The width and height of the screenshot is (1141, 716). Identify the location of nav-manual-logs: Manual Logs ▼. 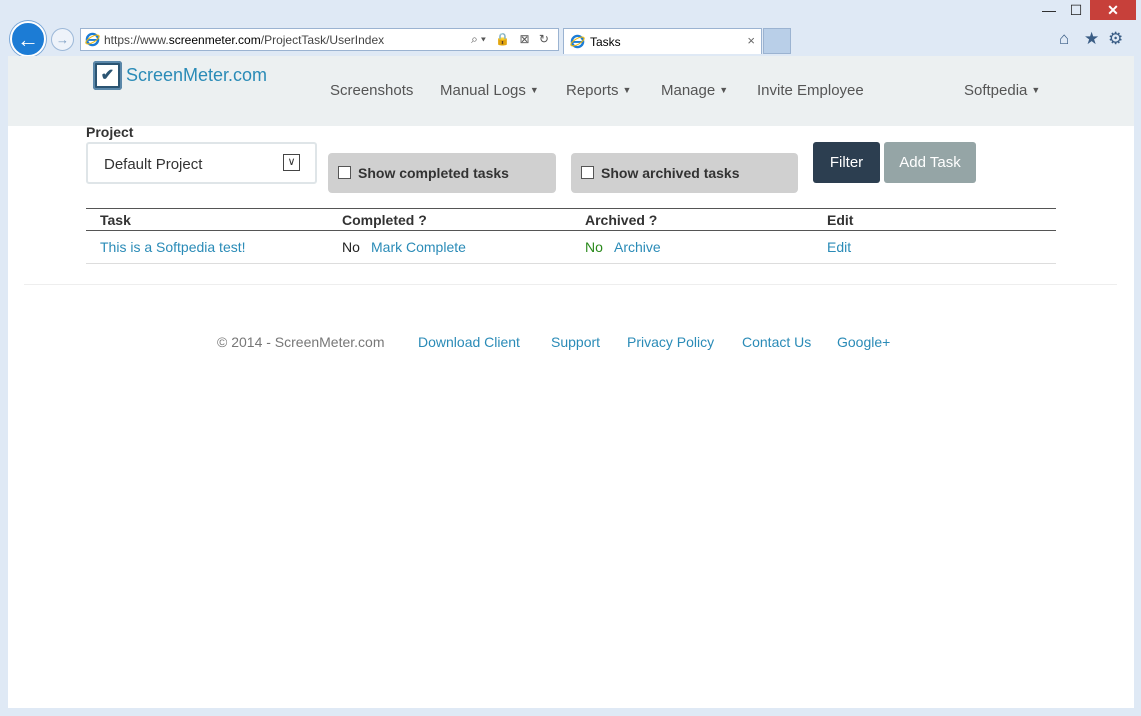
(489, 90).